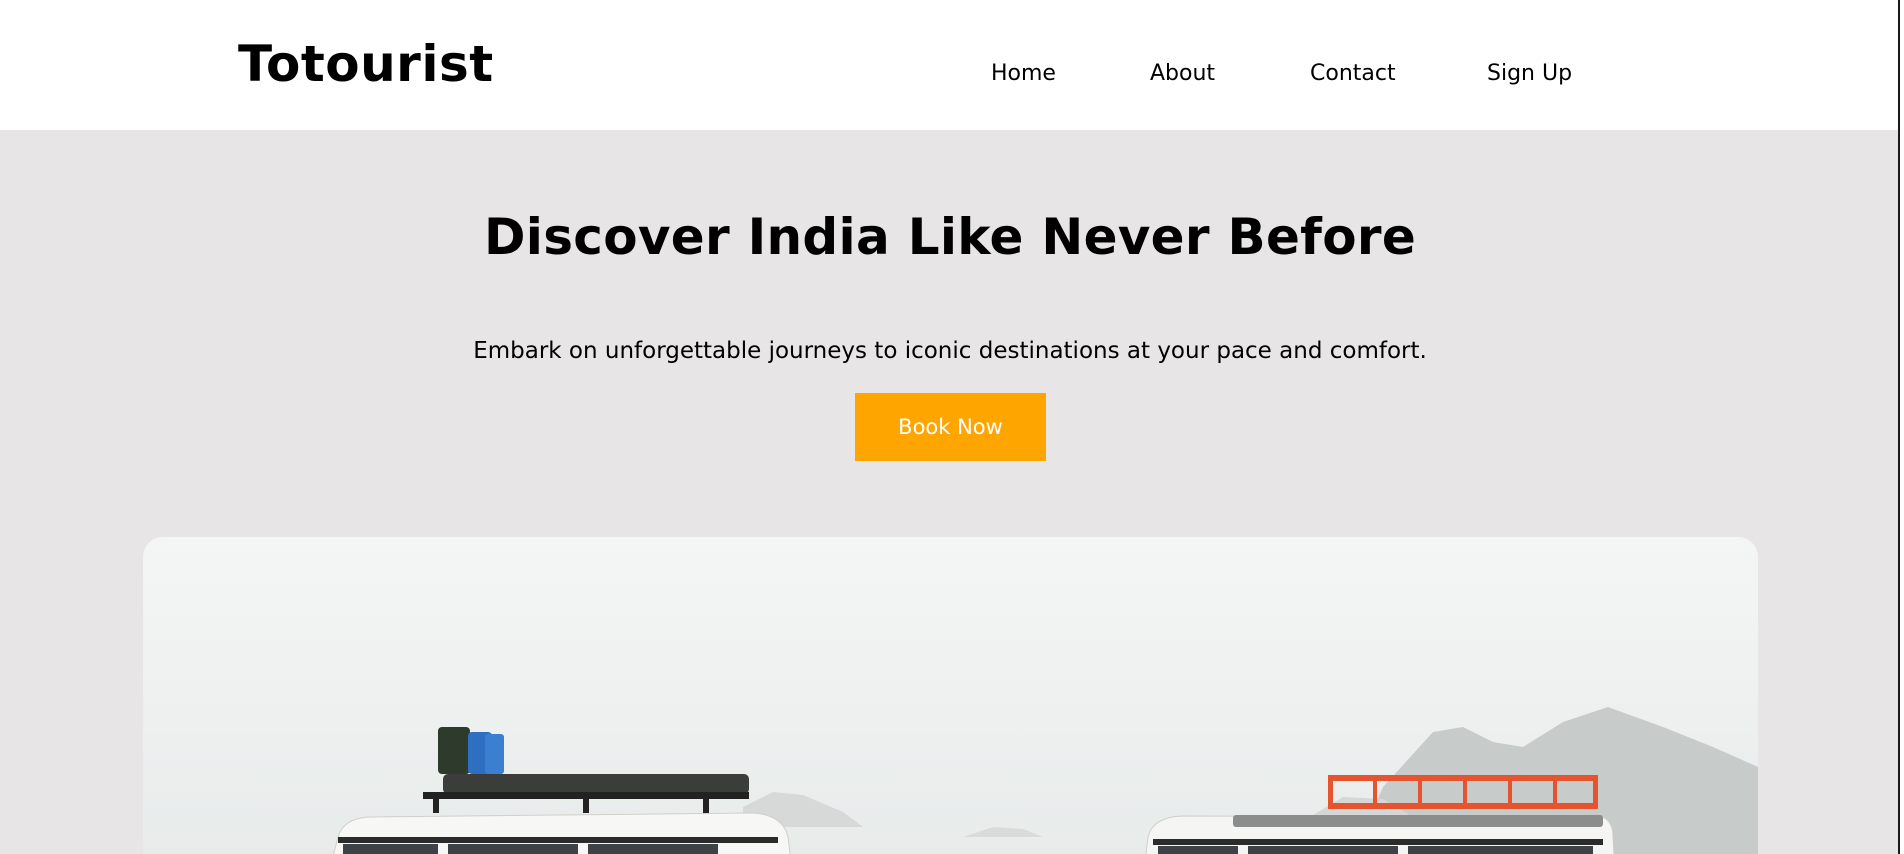 The image size is (1904, 854). Describe the element at coordinates (1529, 74) in the screenshot. I see `nav-link-sign-up: Sign Up` at that location.